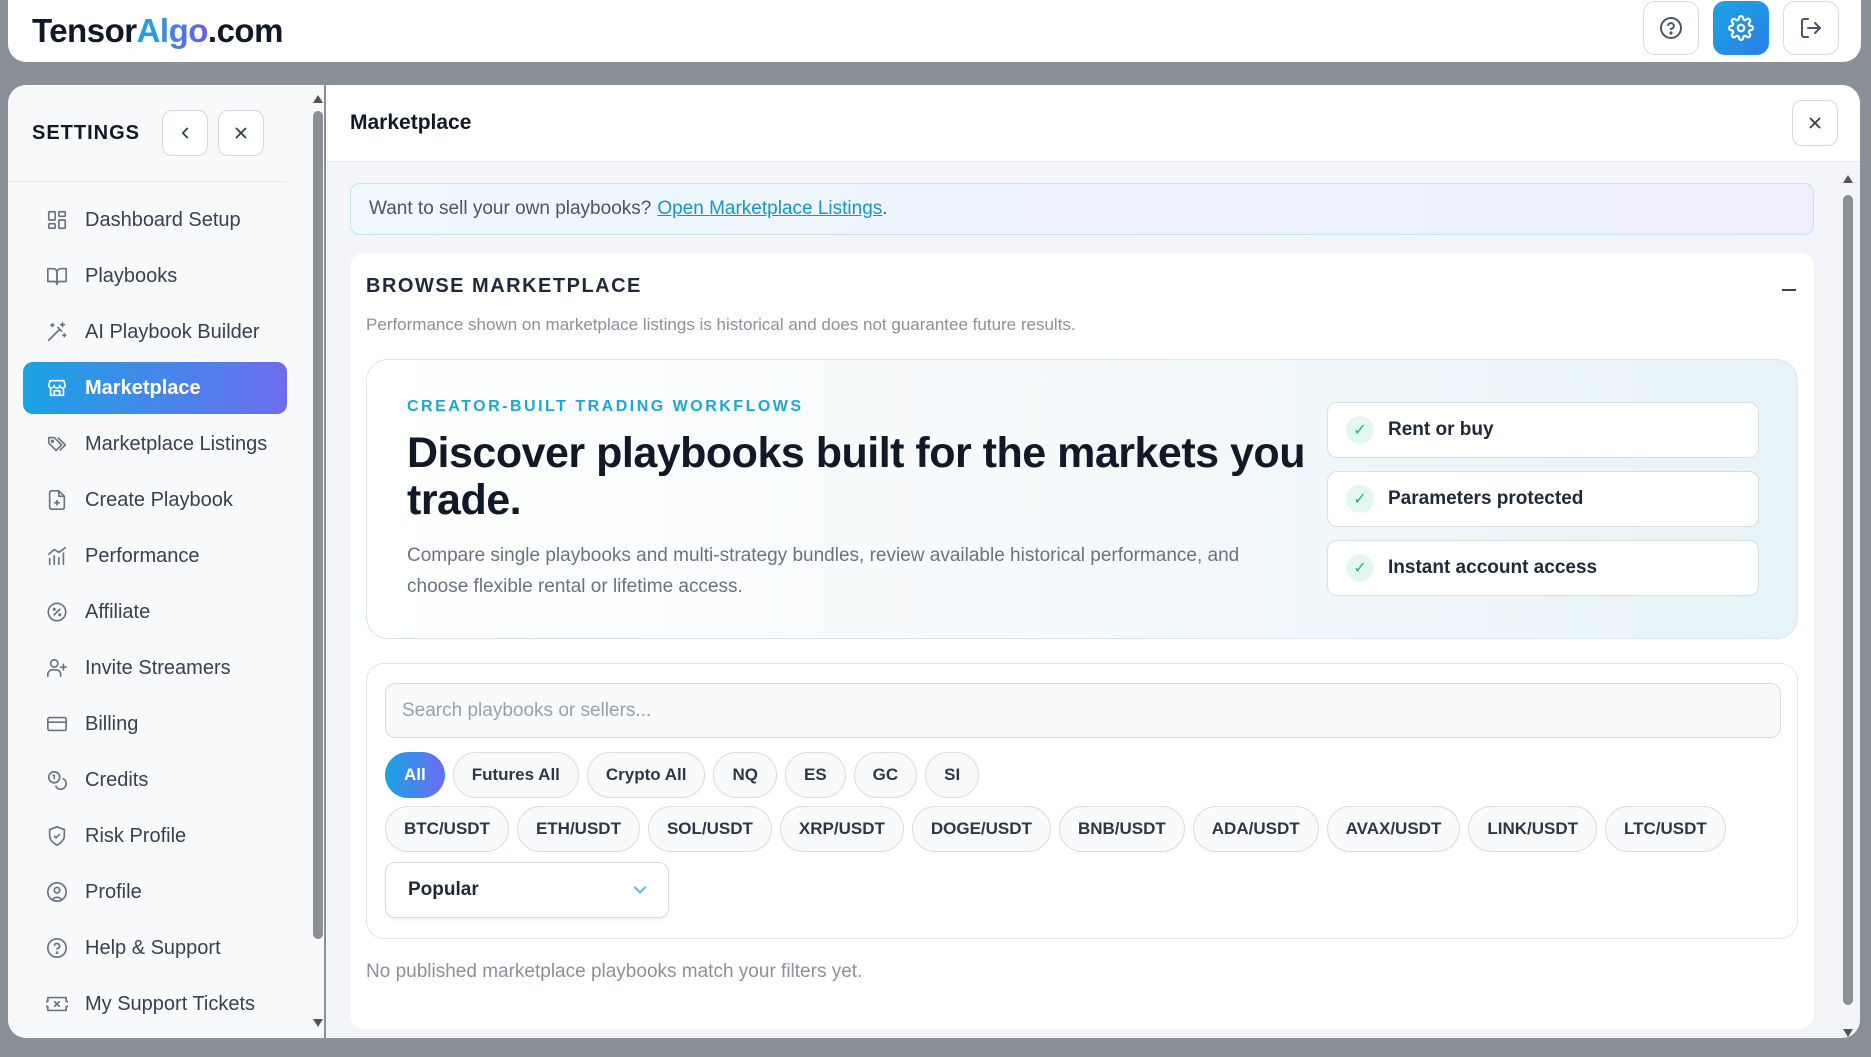 The height and width of the screenshot is (1057, 1871). What do you see at coordinates (112, 723) in the screenshot?
I see `sidebar-item-label: Billing` at bounding box center [112, 723].